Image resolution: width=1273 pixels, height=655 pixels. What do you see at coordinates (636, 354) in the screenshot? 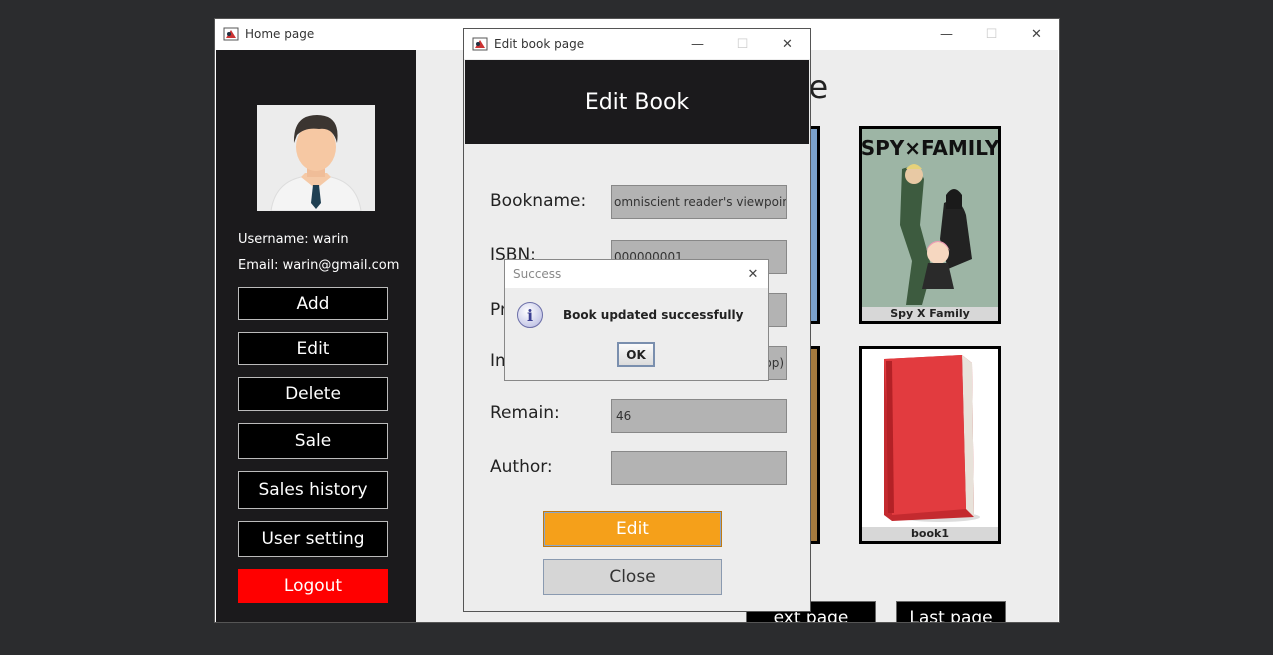
I see `ok-button: OK` at bounding box center [636, 354].